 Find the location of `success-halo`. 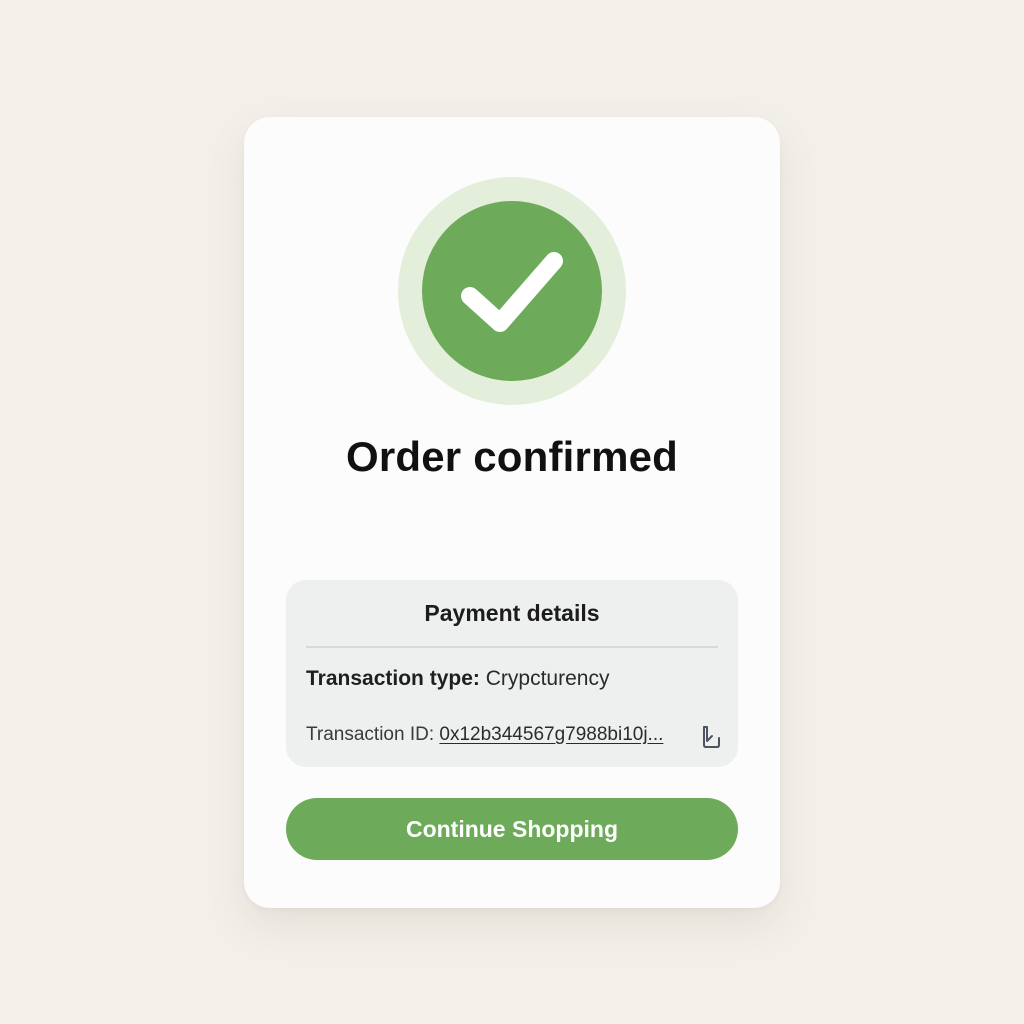

success-halo is located at coordinates (512, 291).